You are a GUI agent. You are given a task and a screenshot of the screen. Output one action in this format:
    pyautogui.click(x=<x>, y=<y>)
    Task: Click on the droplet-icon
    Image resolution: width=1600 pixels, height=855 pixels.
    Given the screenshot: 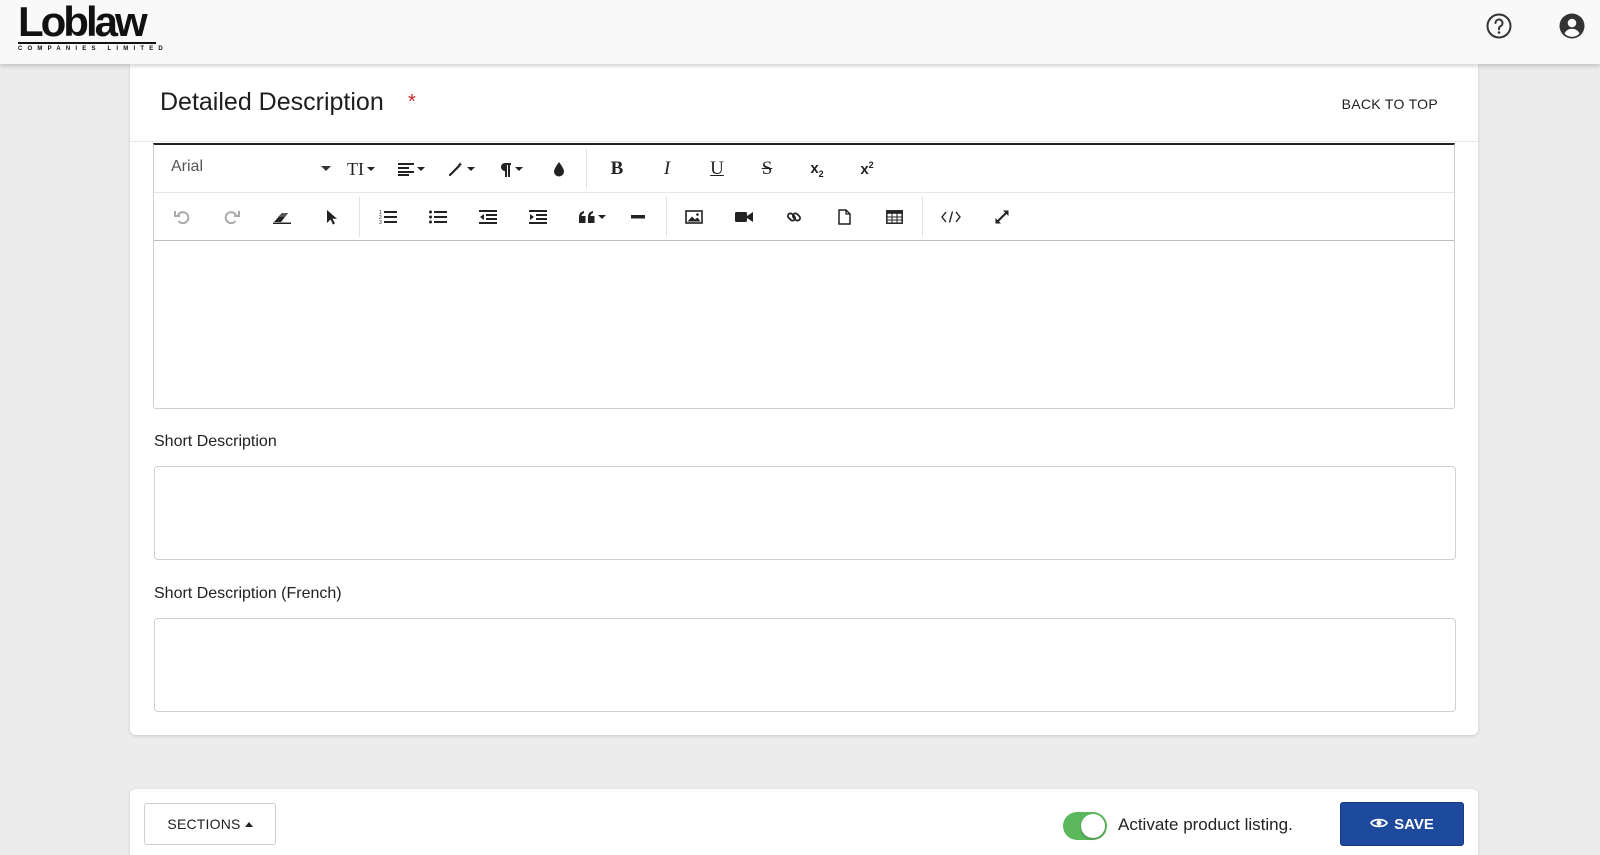 What is the action you would take?
    pyautogui.click(x=559, y=169)
    